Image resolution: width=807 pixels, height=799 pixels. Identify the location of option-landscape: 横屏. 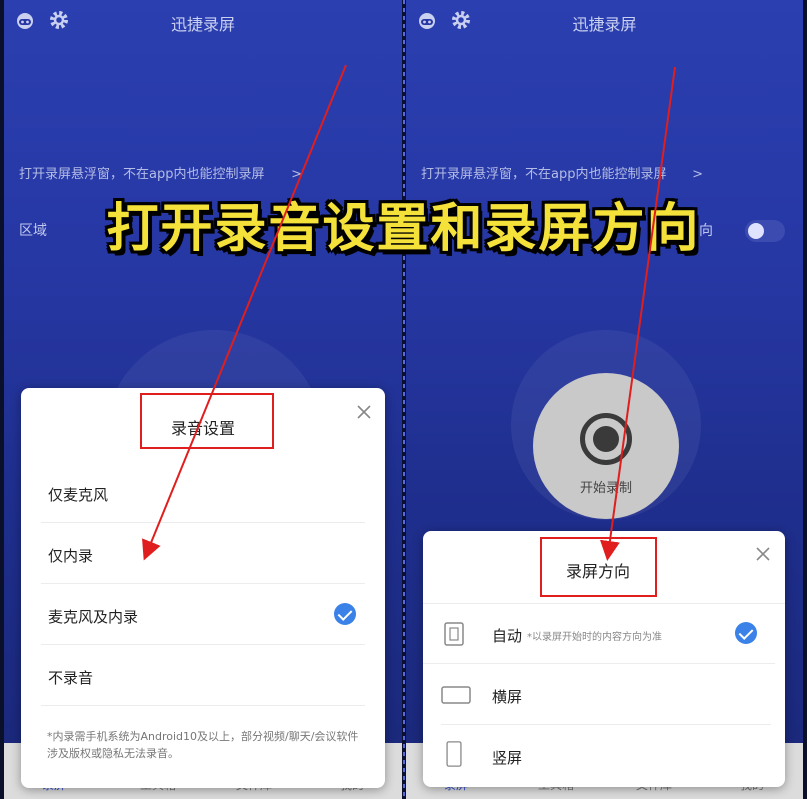
(606, 694).